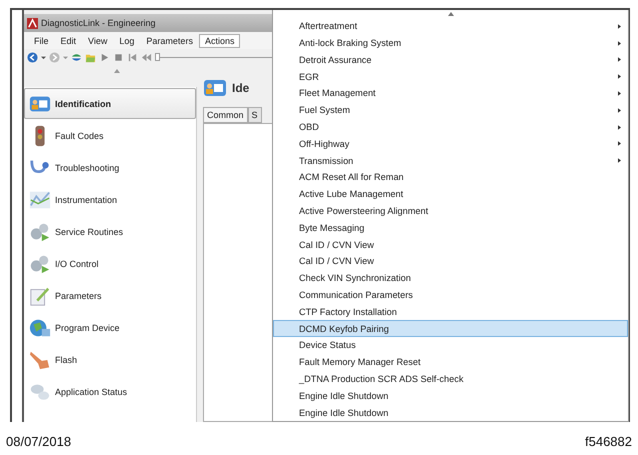 This screenshot has height=455, width=638. Describe the element at coordinates (41, 41) in the screenshot. I see `menu-item: File` at that location.